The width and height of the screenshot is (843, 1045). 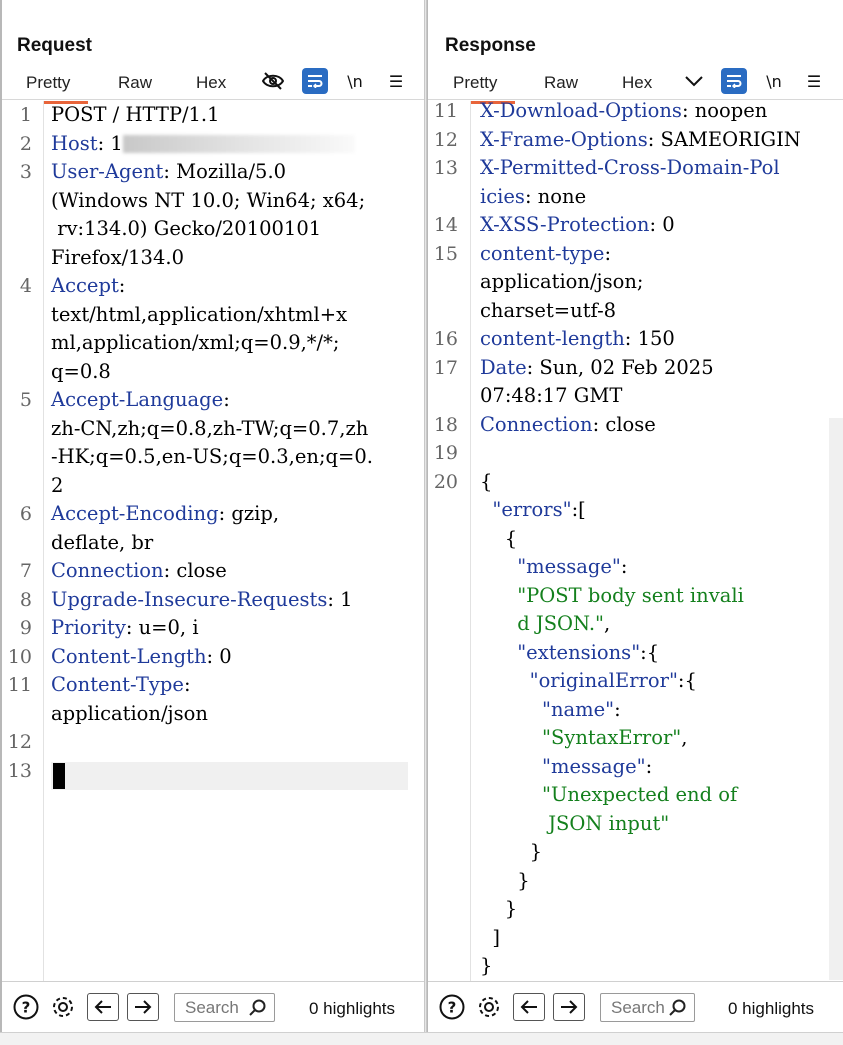 What do you see at coordinates (315, 81) in the screenshot?
I see `request-wrap-button` at bounding box center [315, 81].